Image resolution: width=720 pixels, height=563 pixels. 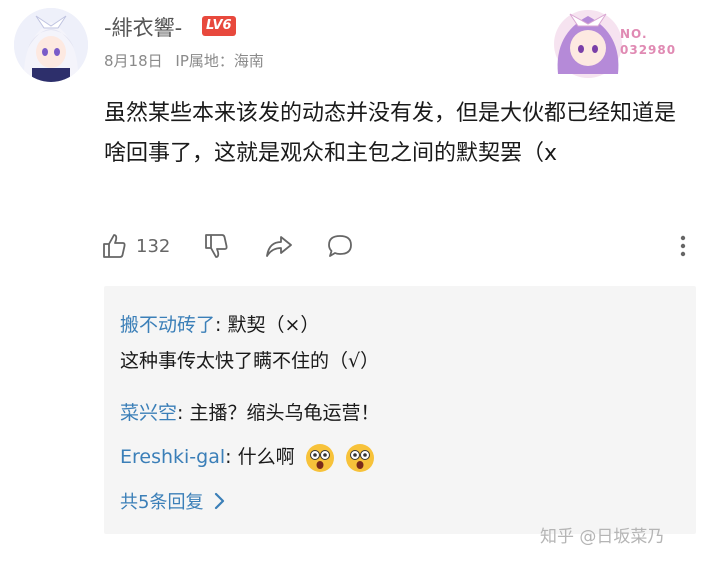 I want to click on view-all-replies-link: 共5条回复, so click(x=172, y=501).